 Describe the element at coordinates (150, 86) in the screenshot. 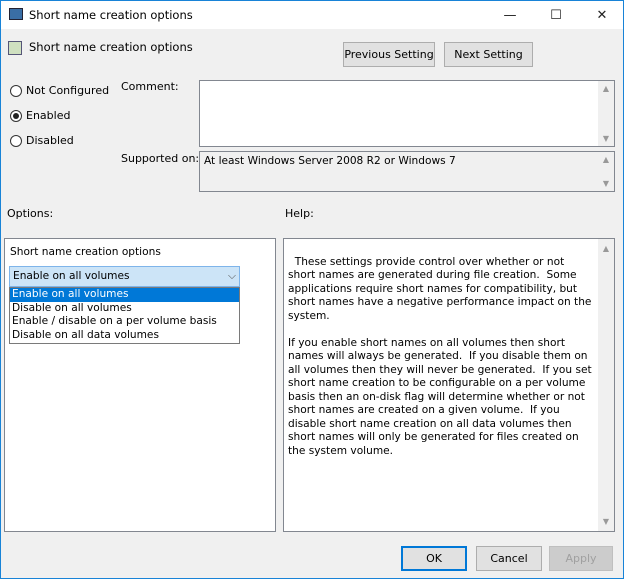

I see `comment-label: Comment:` at that location.